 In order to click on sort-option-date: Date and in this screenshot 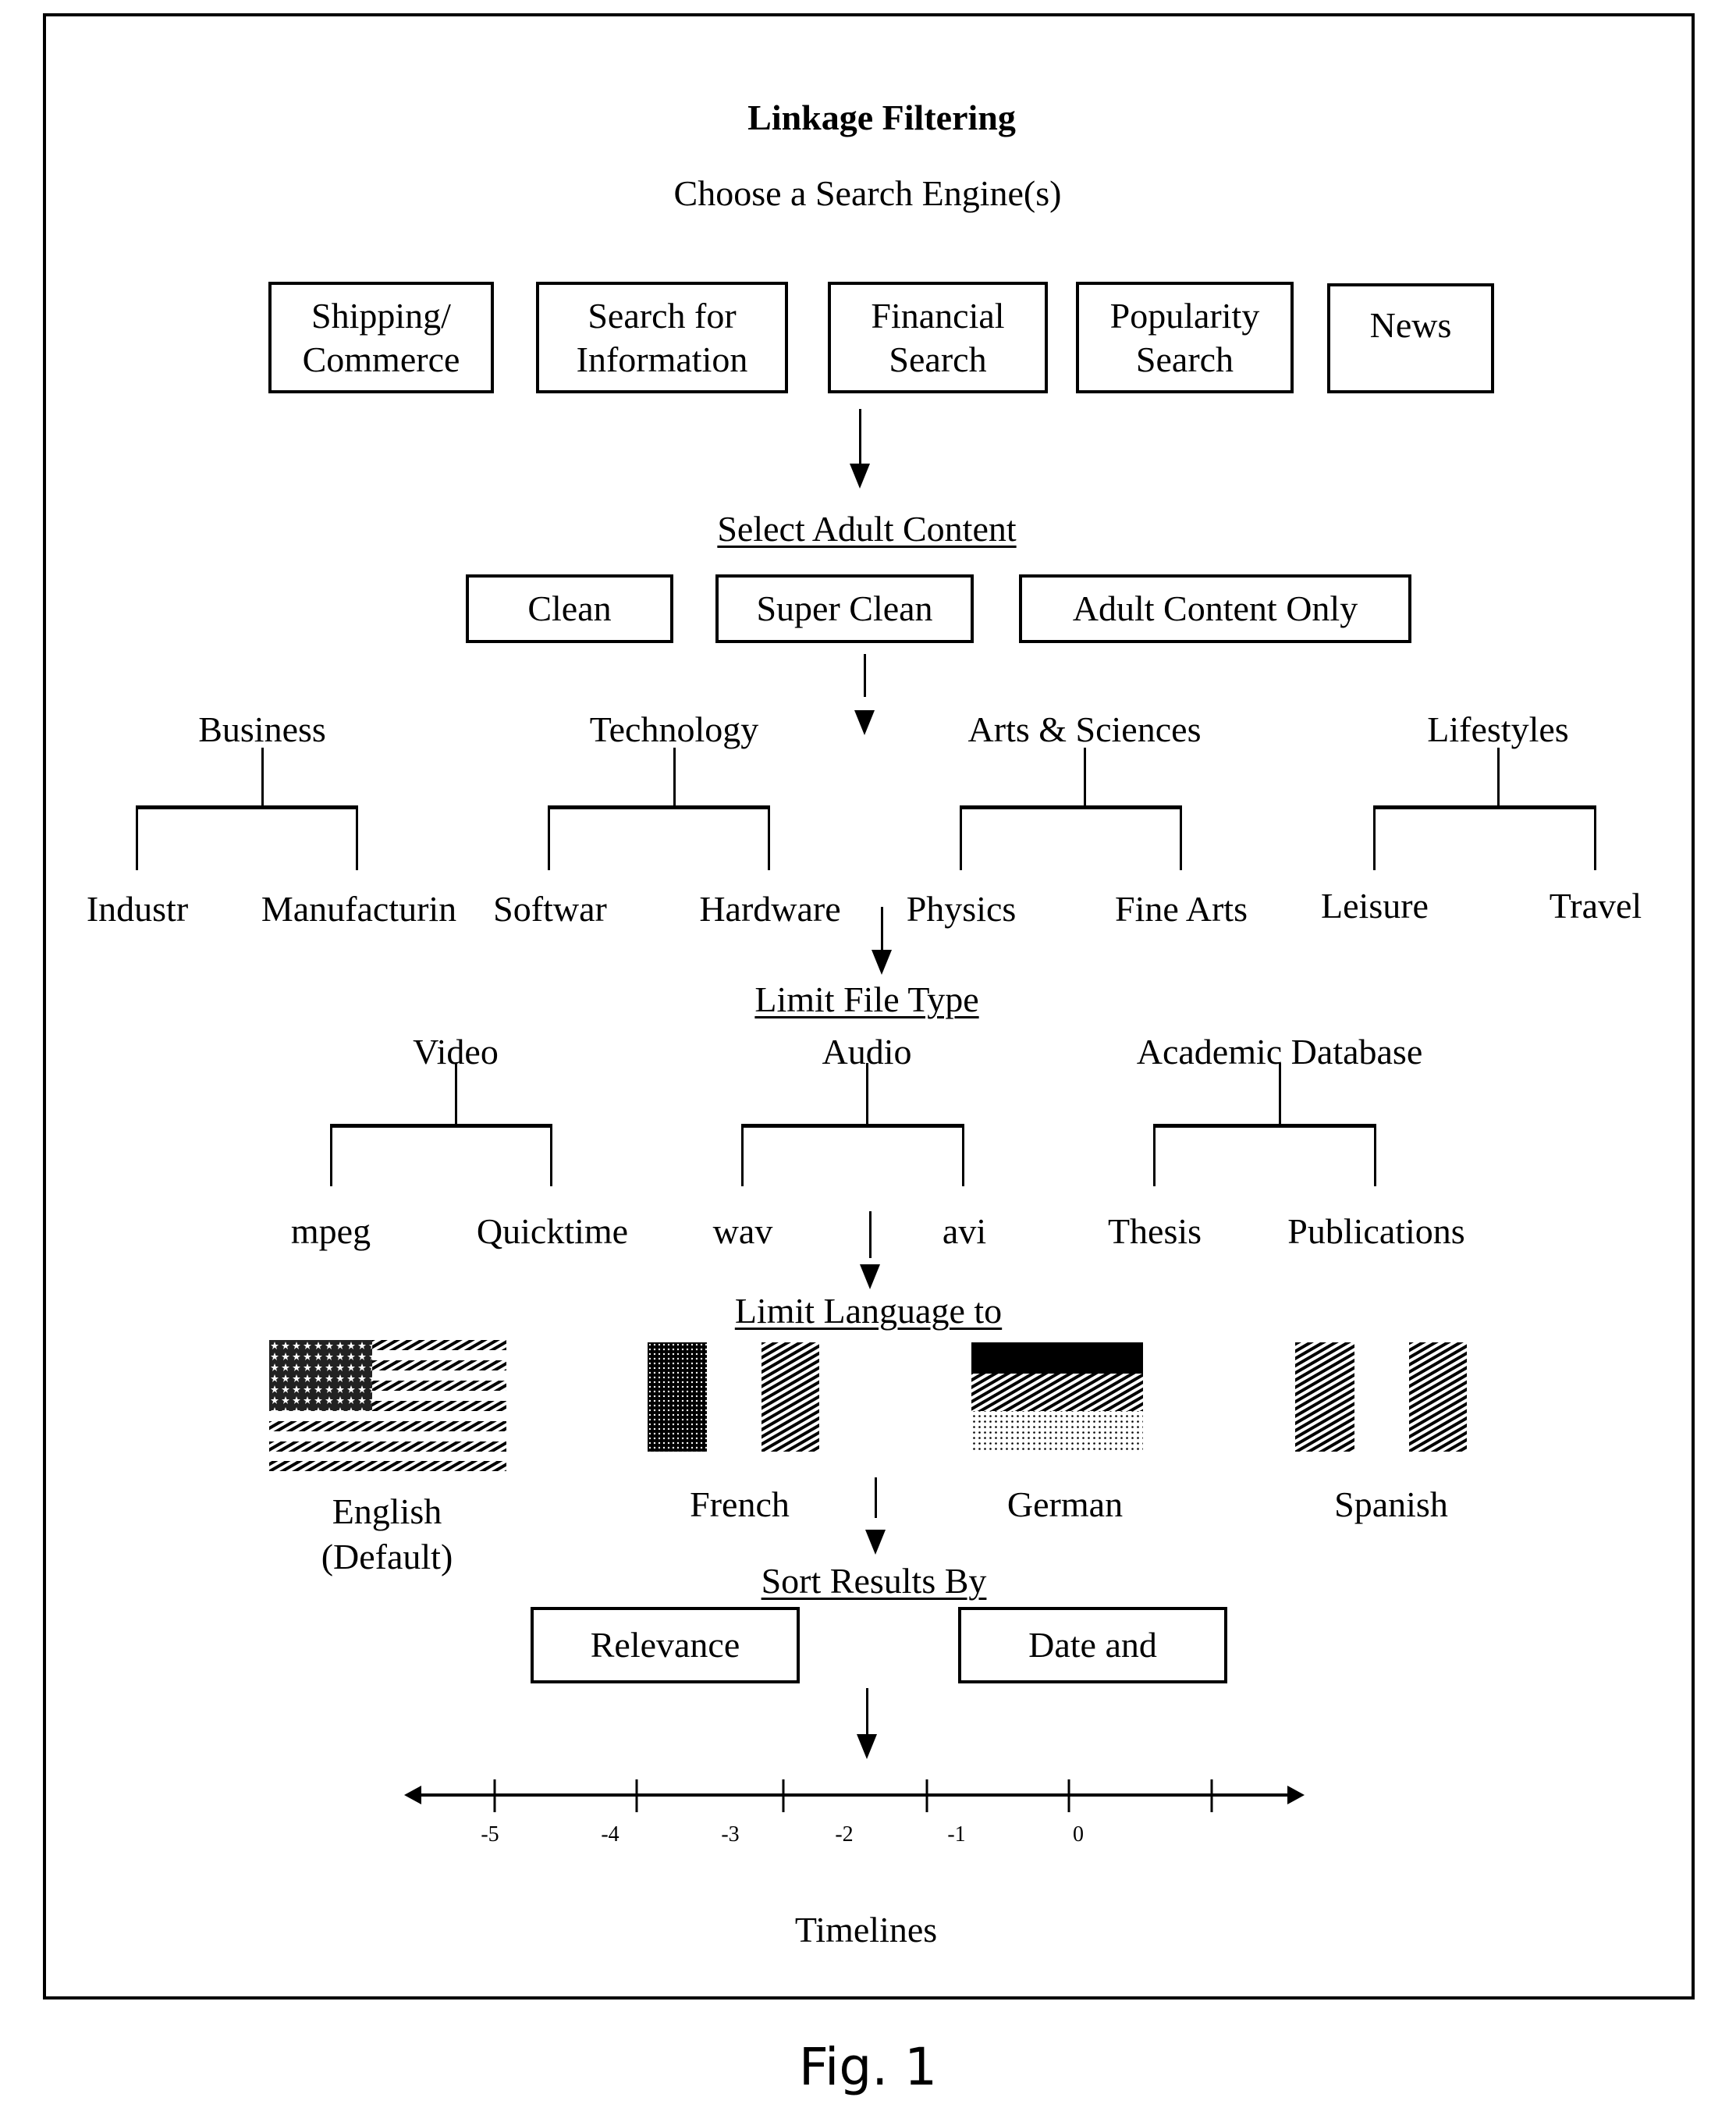, I will do `click(1092, 1645)`.